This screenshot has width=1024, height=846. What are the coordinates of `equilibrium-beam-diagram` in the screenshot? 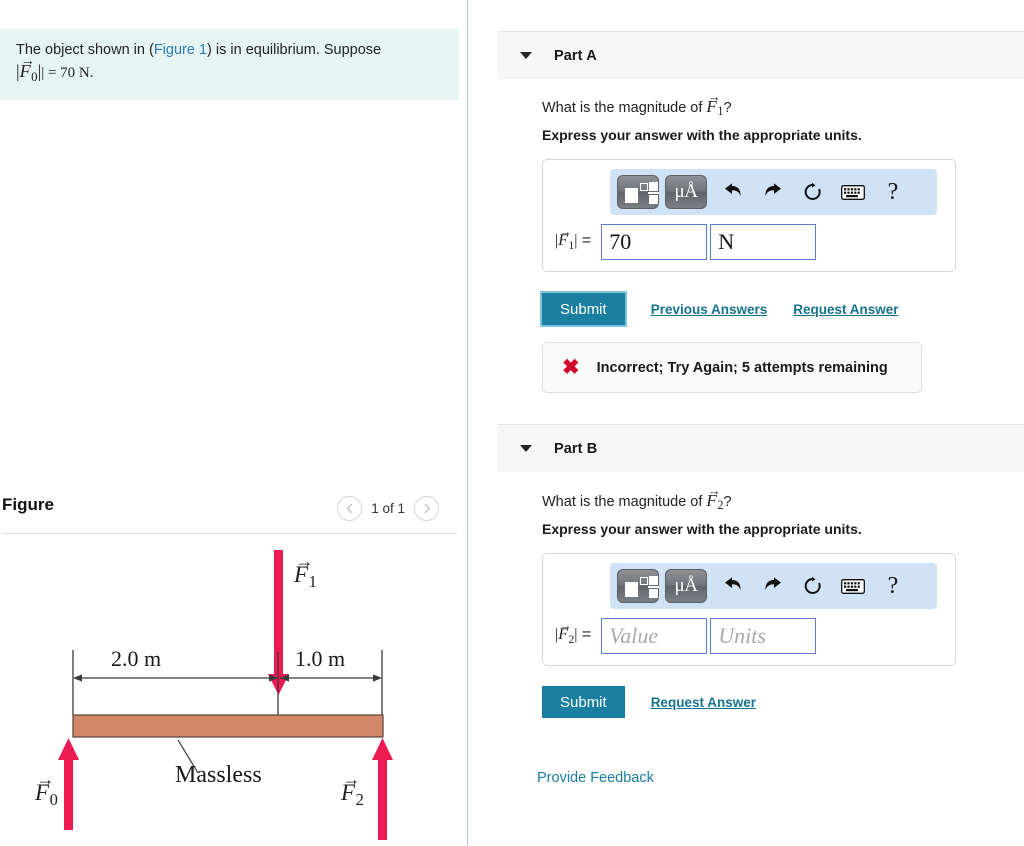 It's located at (225, 695).